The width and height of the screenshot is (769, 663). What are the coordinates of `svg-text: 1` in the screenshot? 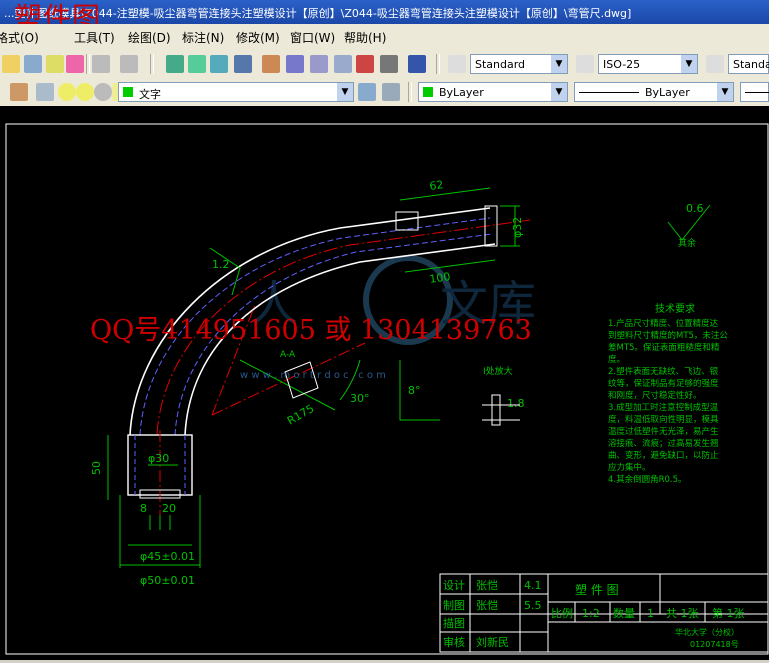 It's located at (650, 613).